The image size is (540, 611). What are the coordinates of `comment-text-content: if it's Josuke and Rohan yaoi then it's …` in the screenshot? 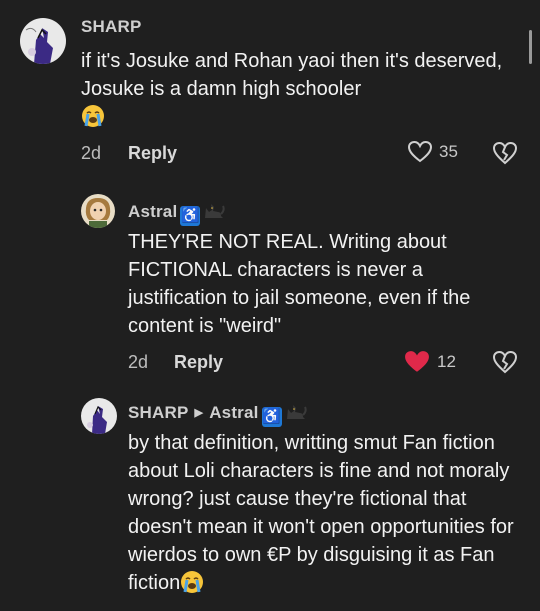 It's located at (292, 75).